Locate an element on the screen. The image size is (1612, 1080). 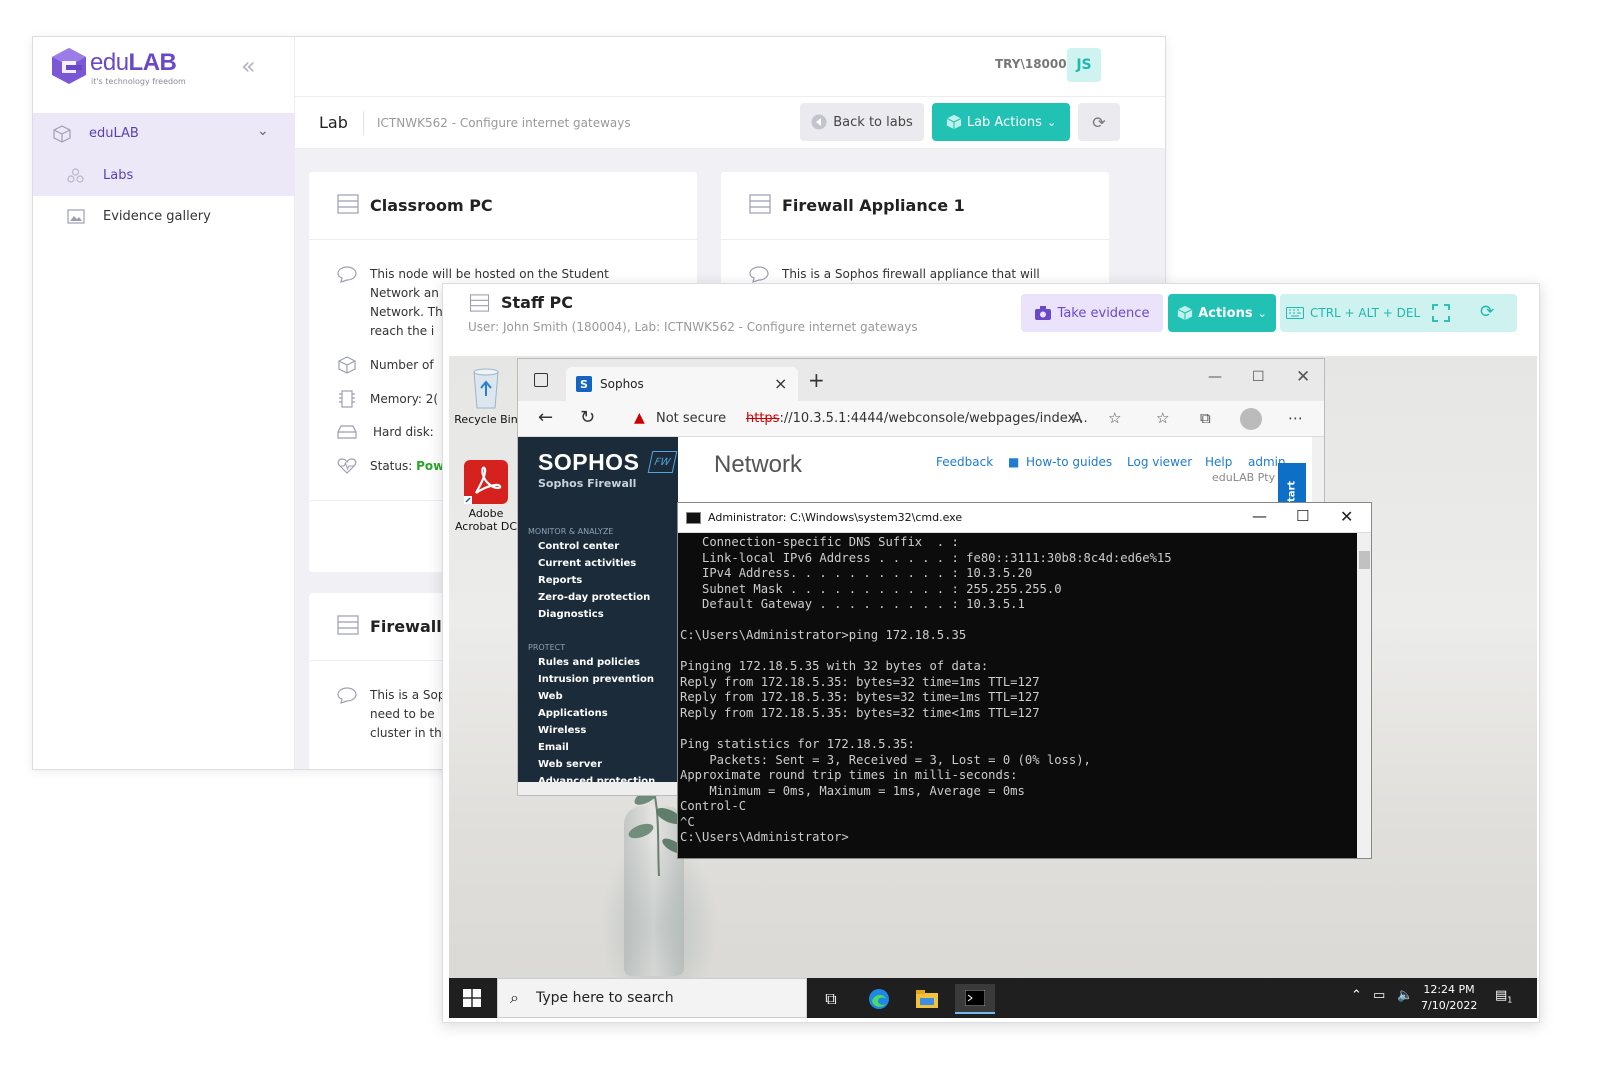
menu-item-applications: Applications is located at coordinates (573, 713).